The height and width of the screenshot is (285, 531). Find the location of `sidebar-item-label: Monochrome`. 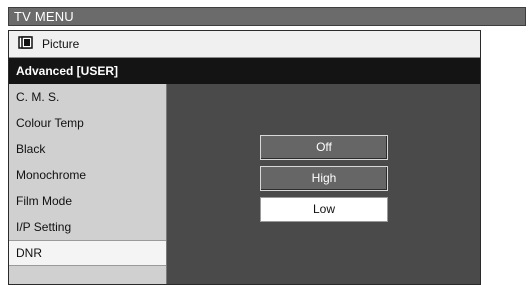

sidebar-item-label: Monochrome is located at coordinates (51, 175).